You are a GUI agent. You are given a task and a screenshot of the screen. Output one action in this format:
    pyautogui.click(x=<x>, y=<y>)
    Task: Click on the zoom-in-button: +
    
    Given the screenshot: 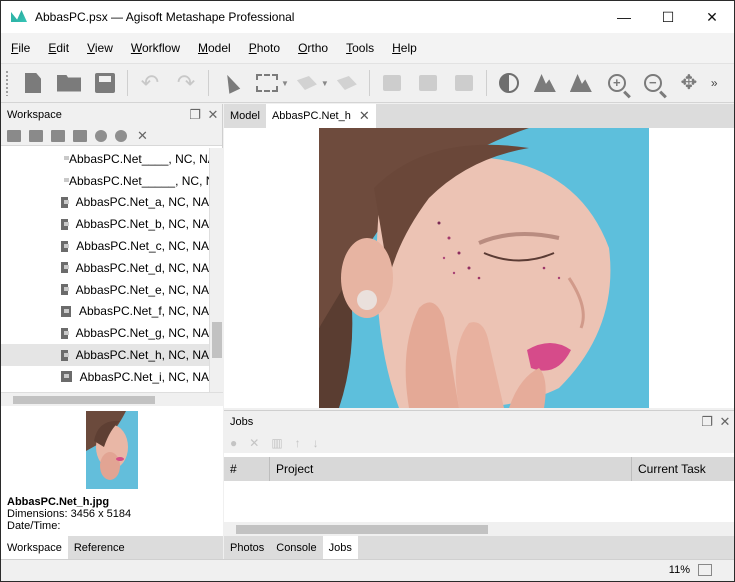 What is the action you would take?
    pyautogui.click(x=617, y=83)
    